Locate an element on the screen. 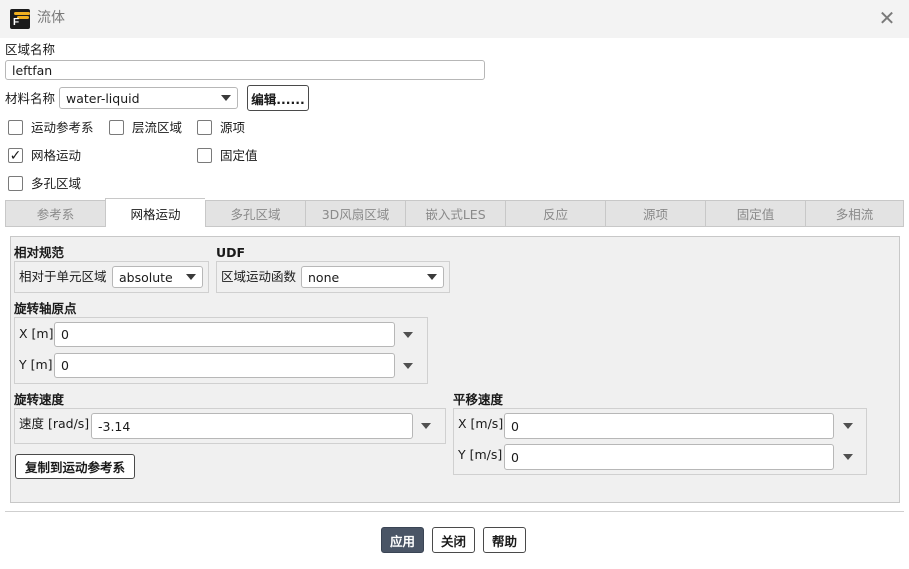 This screenshot has width=909, height=569. rotation-velocity-heading: 旋转速度 is located at coordinates (39, 399).